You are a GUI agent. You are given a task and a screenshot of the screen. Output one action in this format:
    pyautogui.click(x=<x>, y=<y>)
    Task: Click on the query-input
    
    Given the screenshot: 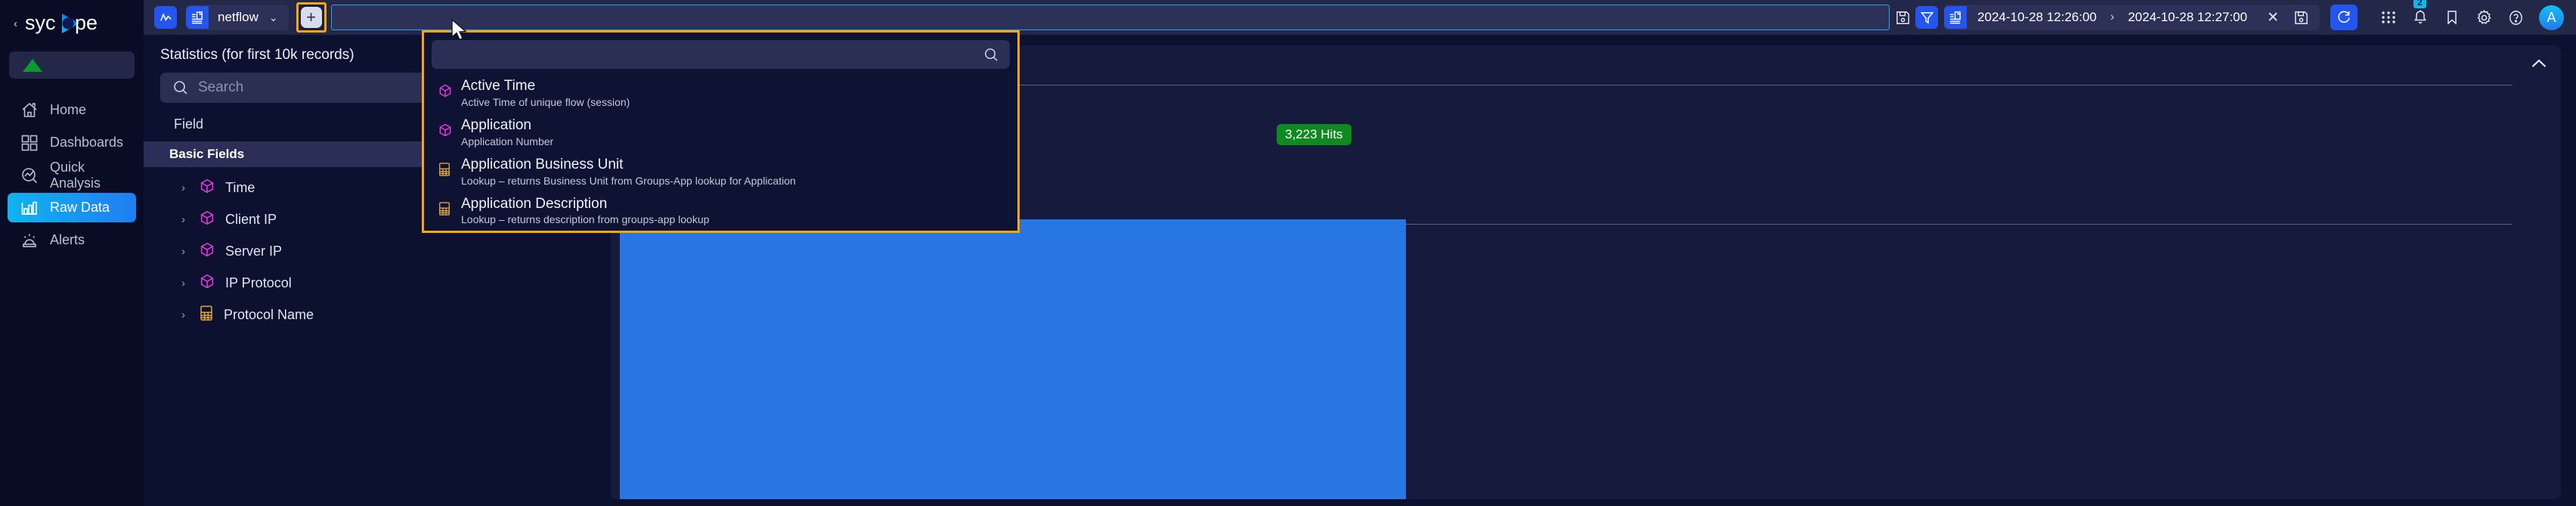 What is the action you would take?
    pyautogui.click(x=1110, y=17)
    